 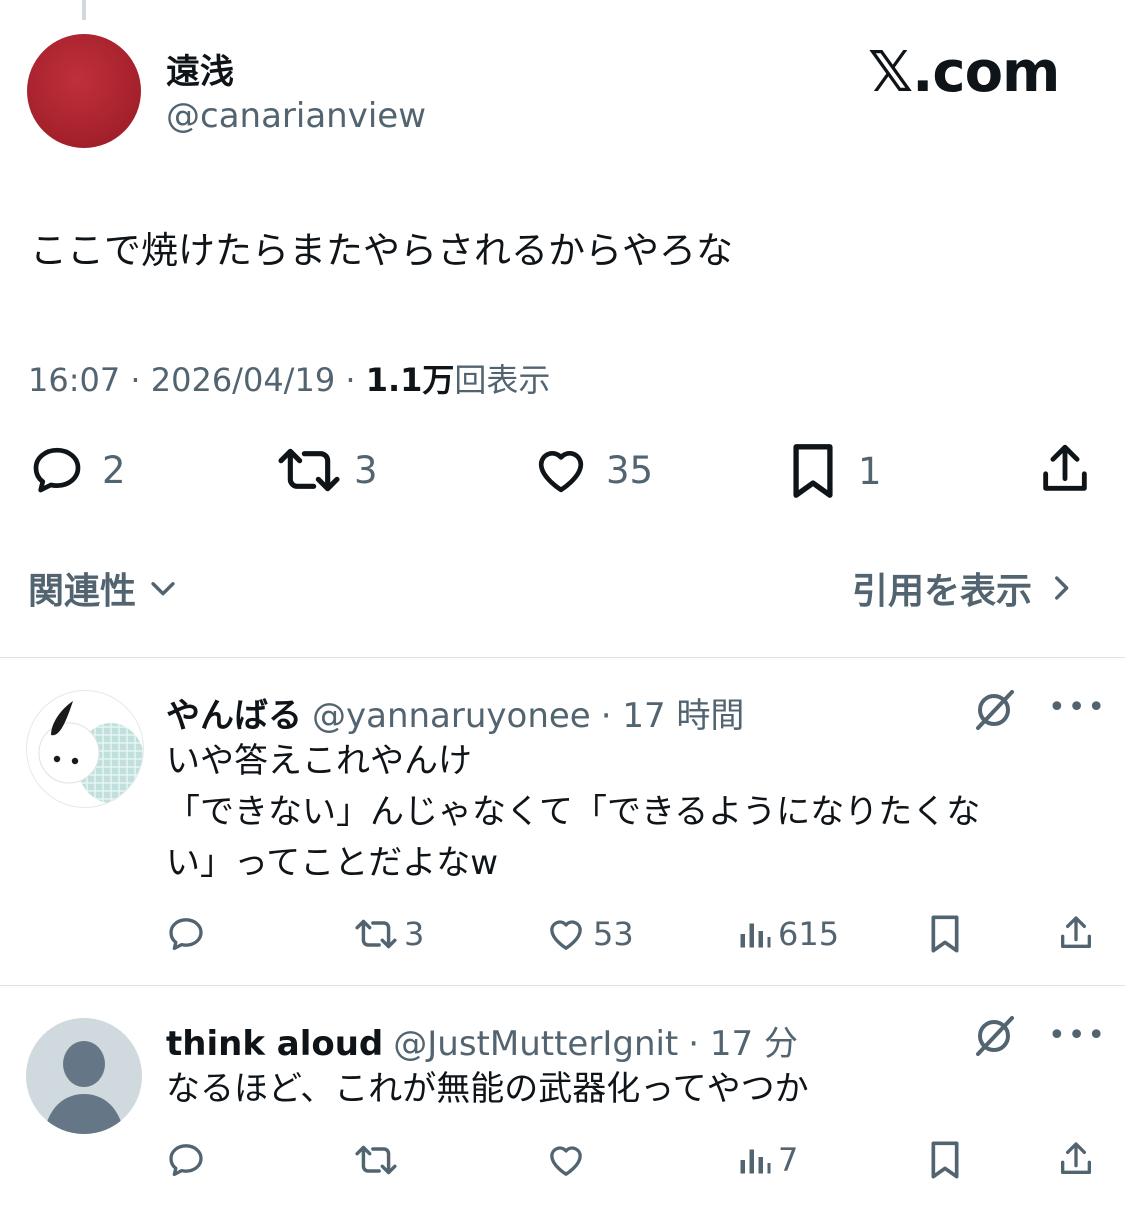 I want to click on reply-time: · 17 分, so click(x=743, y=1040).